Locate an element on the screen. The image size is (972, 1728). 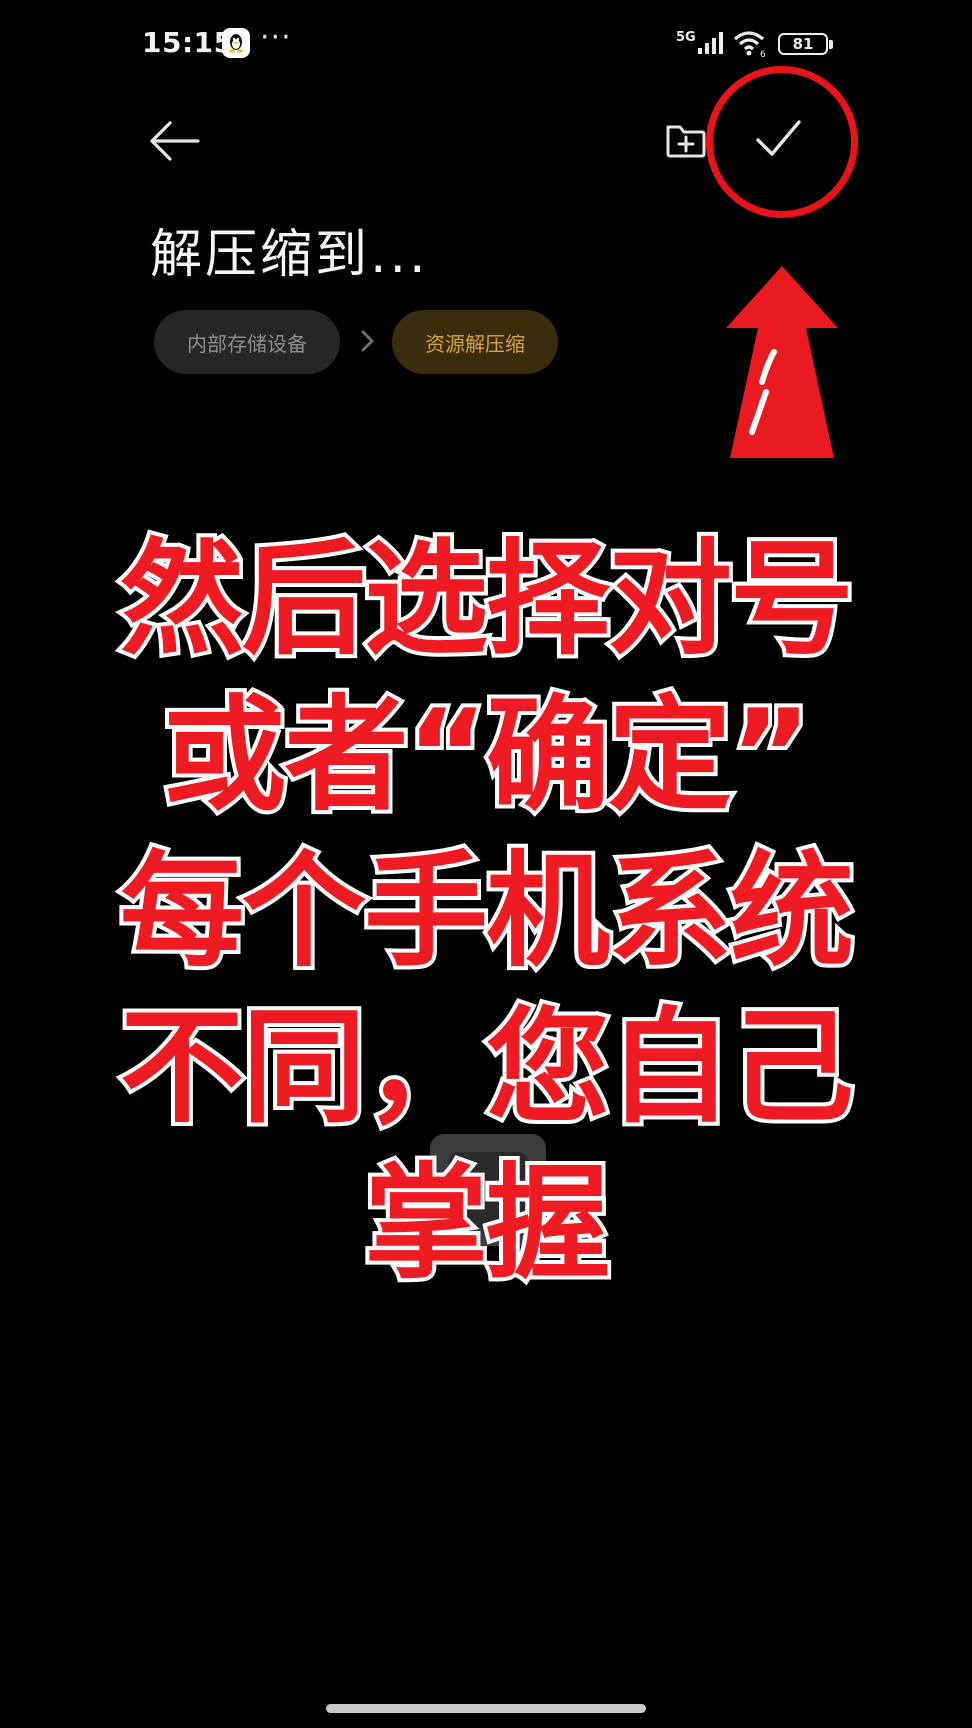
qq-penguin-icon is located at coordinates (236, 43).